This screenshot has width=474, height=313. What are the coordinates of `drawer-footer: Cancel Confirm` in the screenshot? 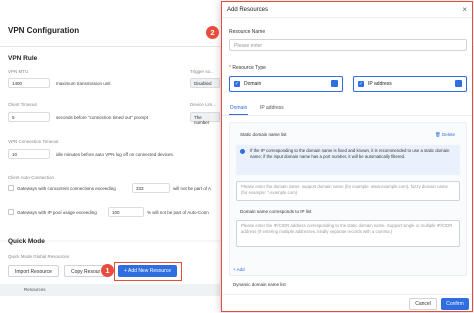 It's located at (347, 302).